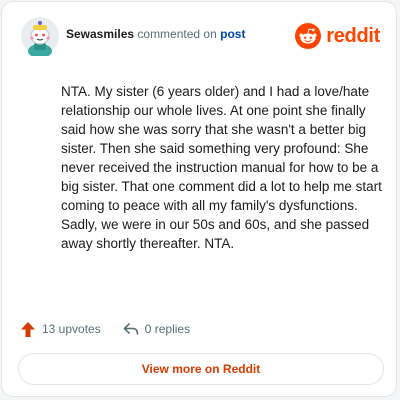  I want to click on upvote-arrow-icon, so click(28, 329).